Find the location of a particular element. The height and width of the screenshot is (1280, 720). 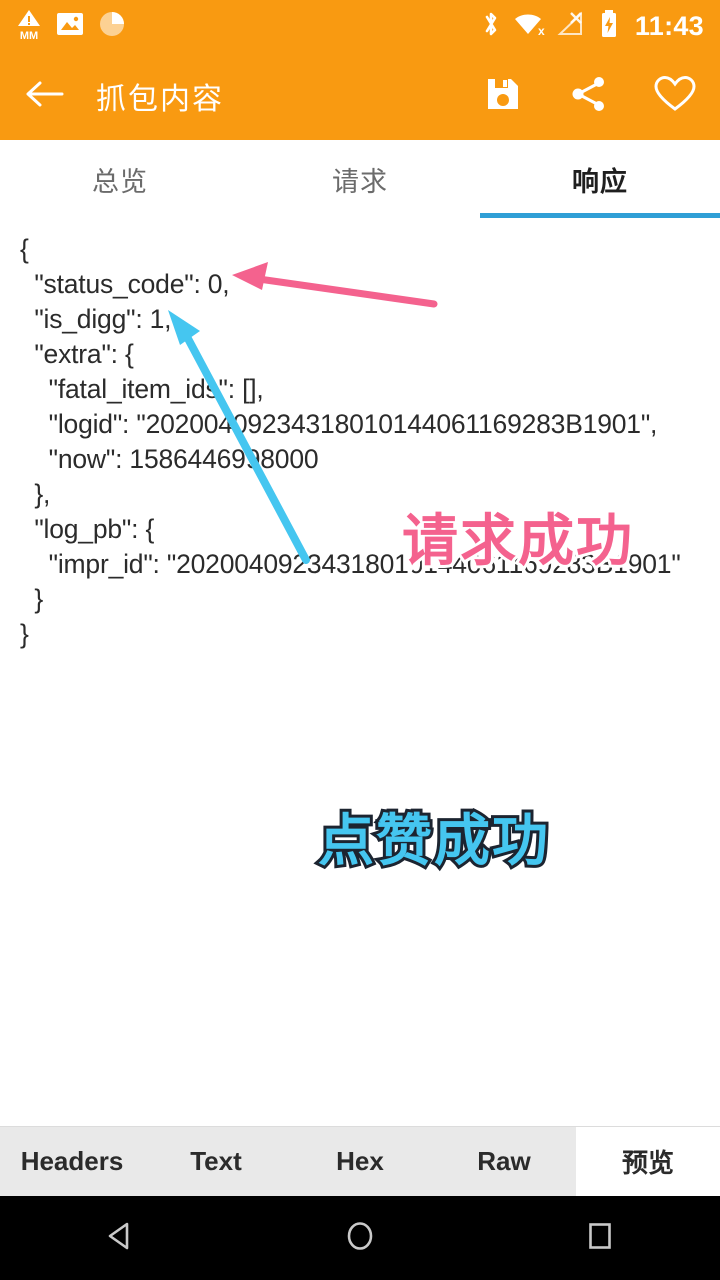

bottom-tab-text: Text is located at coordinates (216, 1161).